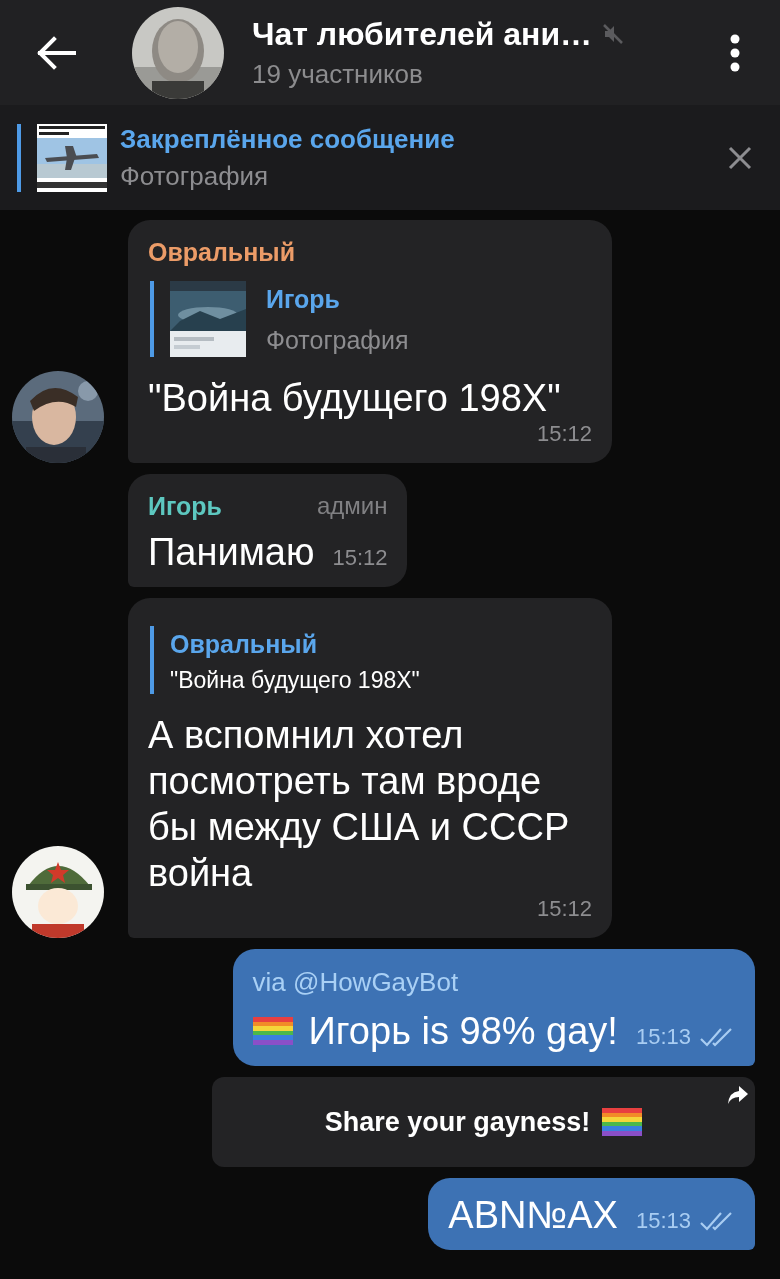  I want to click on inline-bot-button: Share your gayness!, so click(483, 1122).